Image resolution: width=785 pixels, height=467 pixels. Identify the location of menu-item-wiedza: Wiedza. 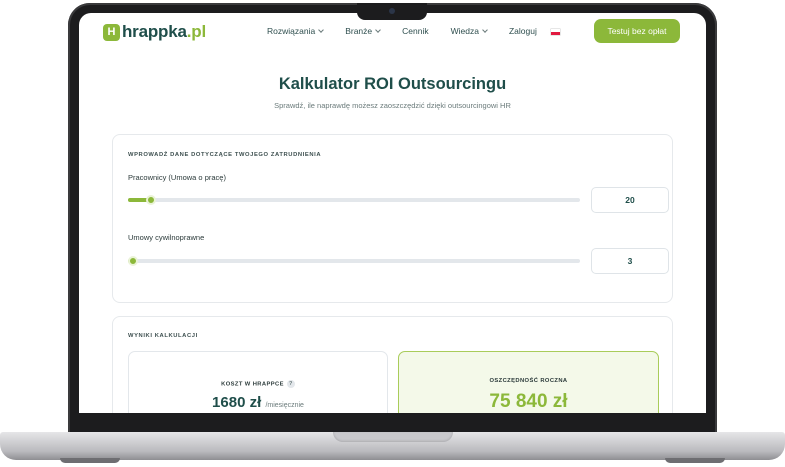
(469, 31).